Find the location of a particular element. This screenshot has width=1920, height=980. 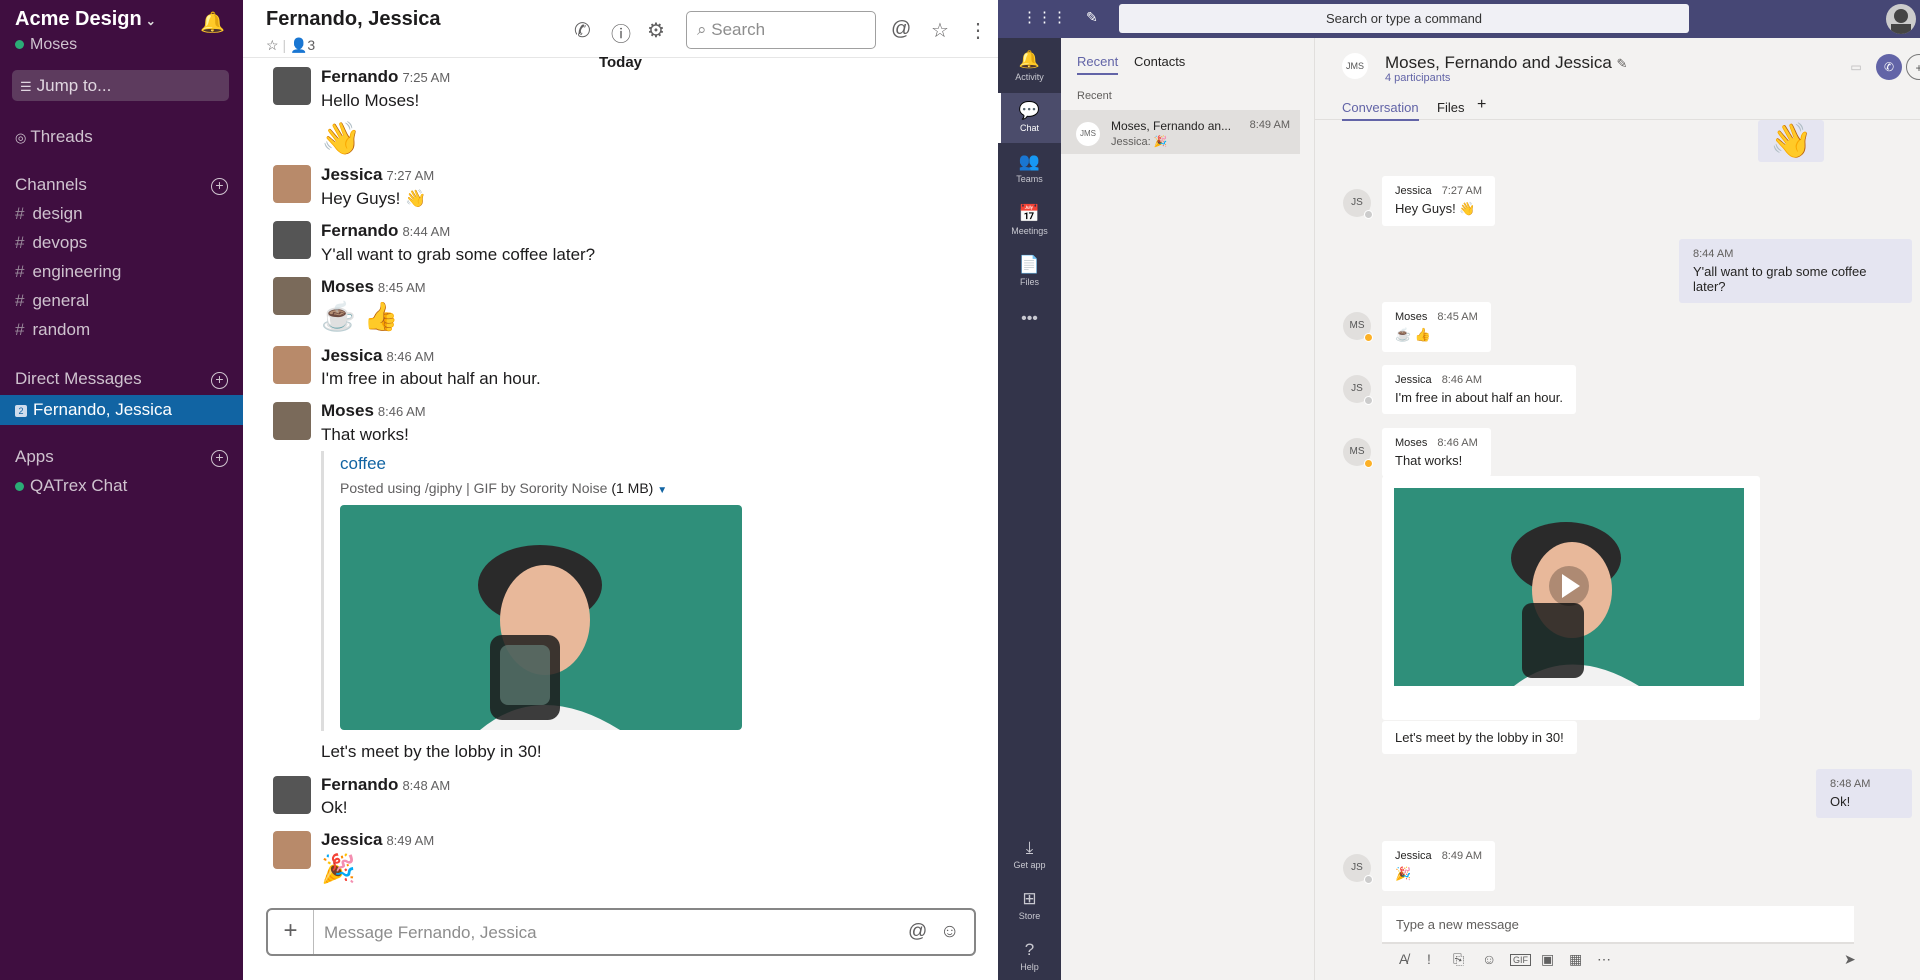

gif-image is located at coordinates (541, 617).